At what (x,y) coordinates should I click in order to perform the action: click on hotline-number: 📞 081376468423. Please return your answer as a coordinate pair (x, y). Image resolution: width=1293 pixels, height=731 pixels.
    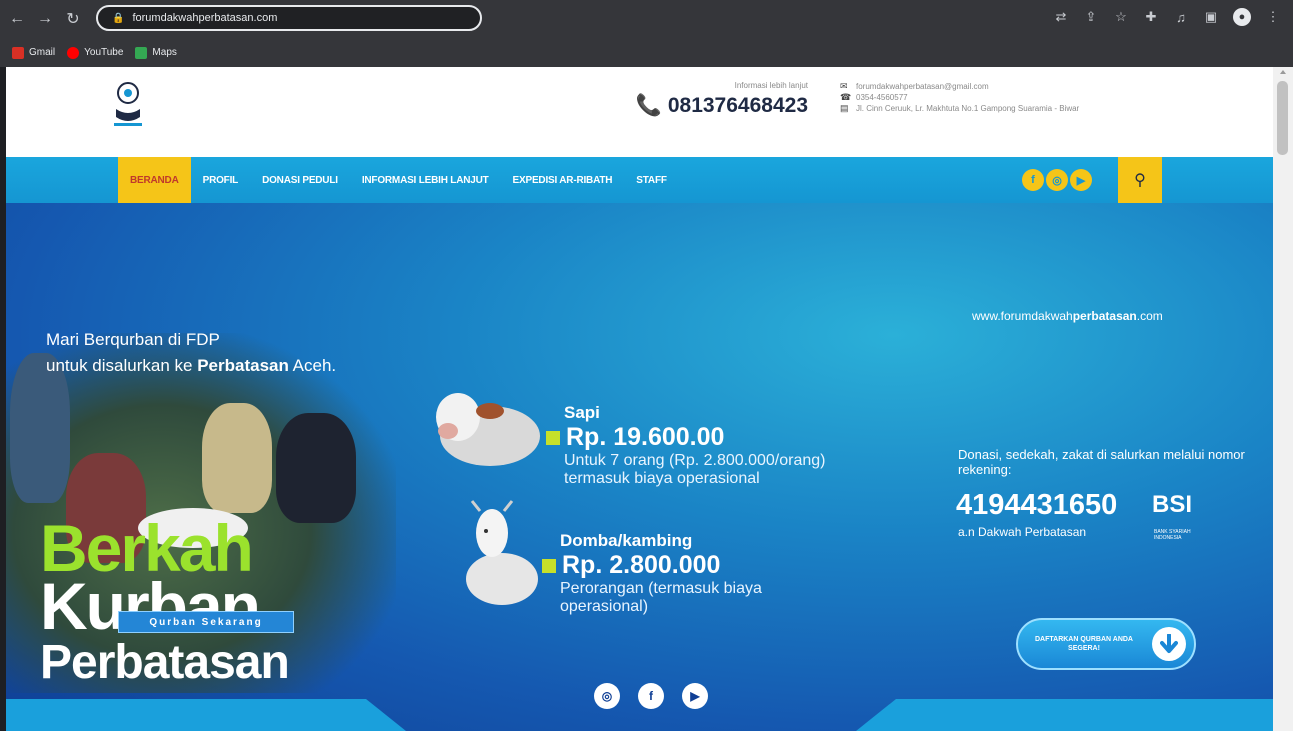
    Looking at the image, I should click on (713, 106).